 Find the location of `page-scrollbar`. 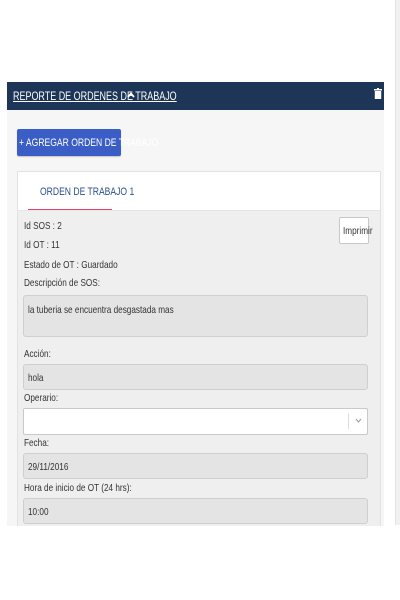

page-scrollbar is located at coordinates (397, 262).